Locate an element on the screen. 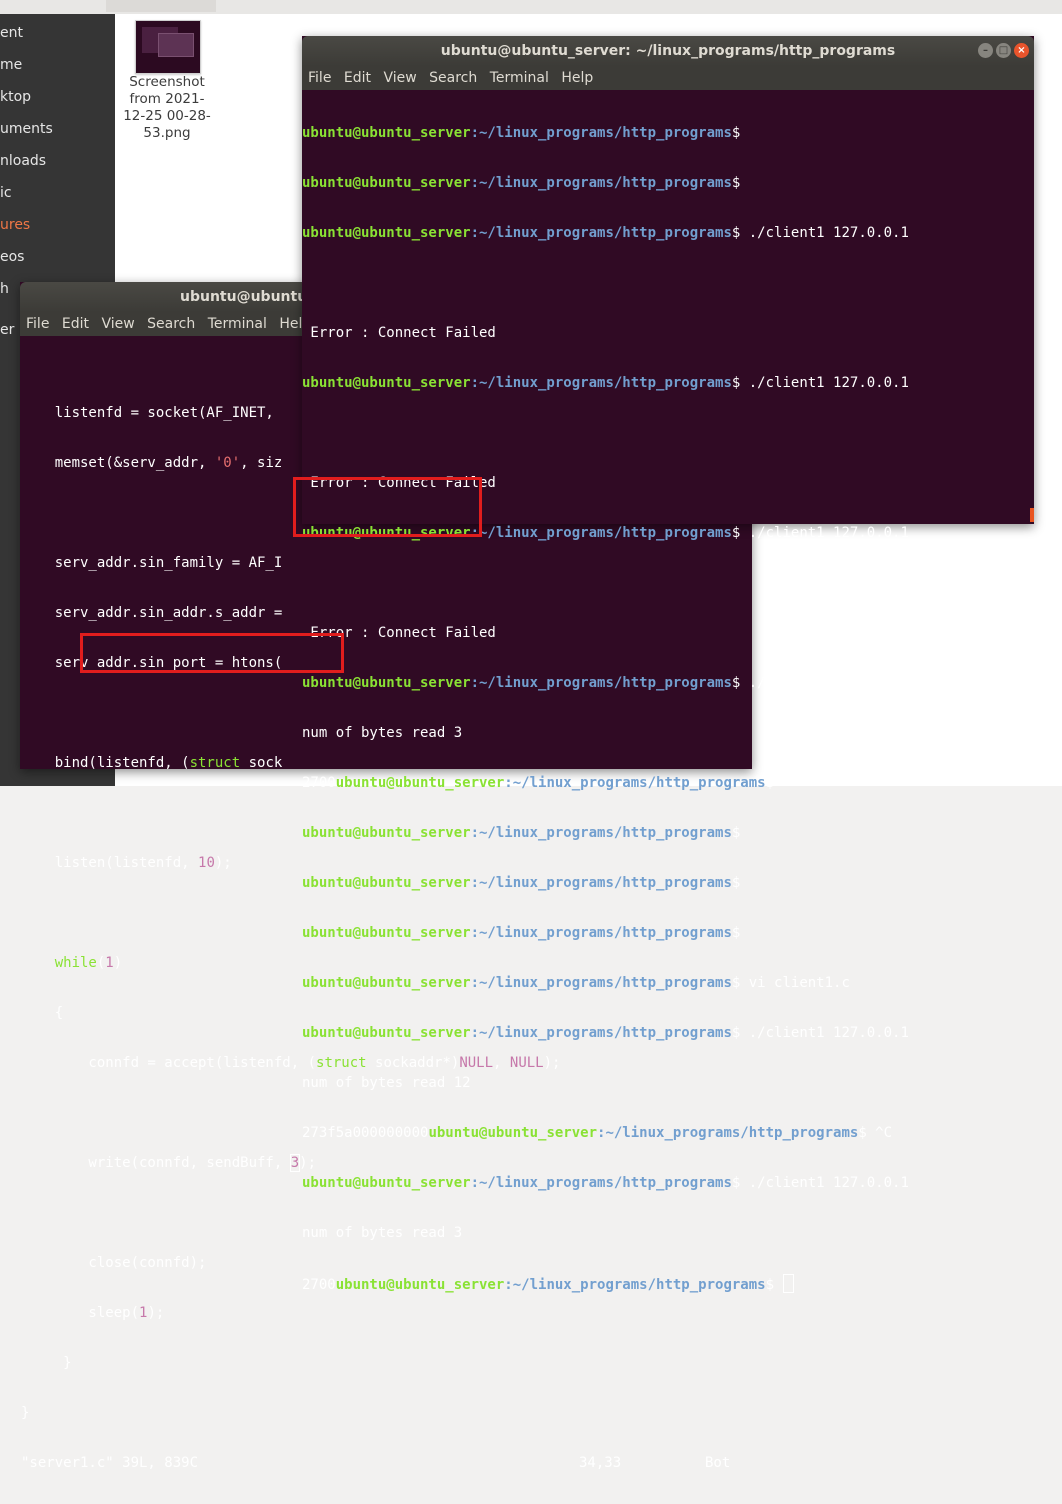 The width and height of the screenshot is (1062, 1504). code-line-write: write(connfd, sendBuff, 3); is located at coordinates (169, 1163).